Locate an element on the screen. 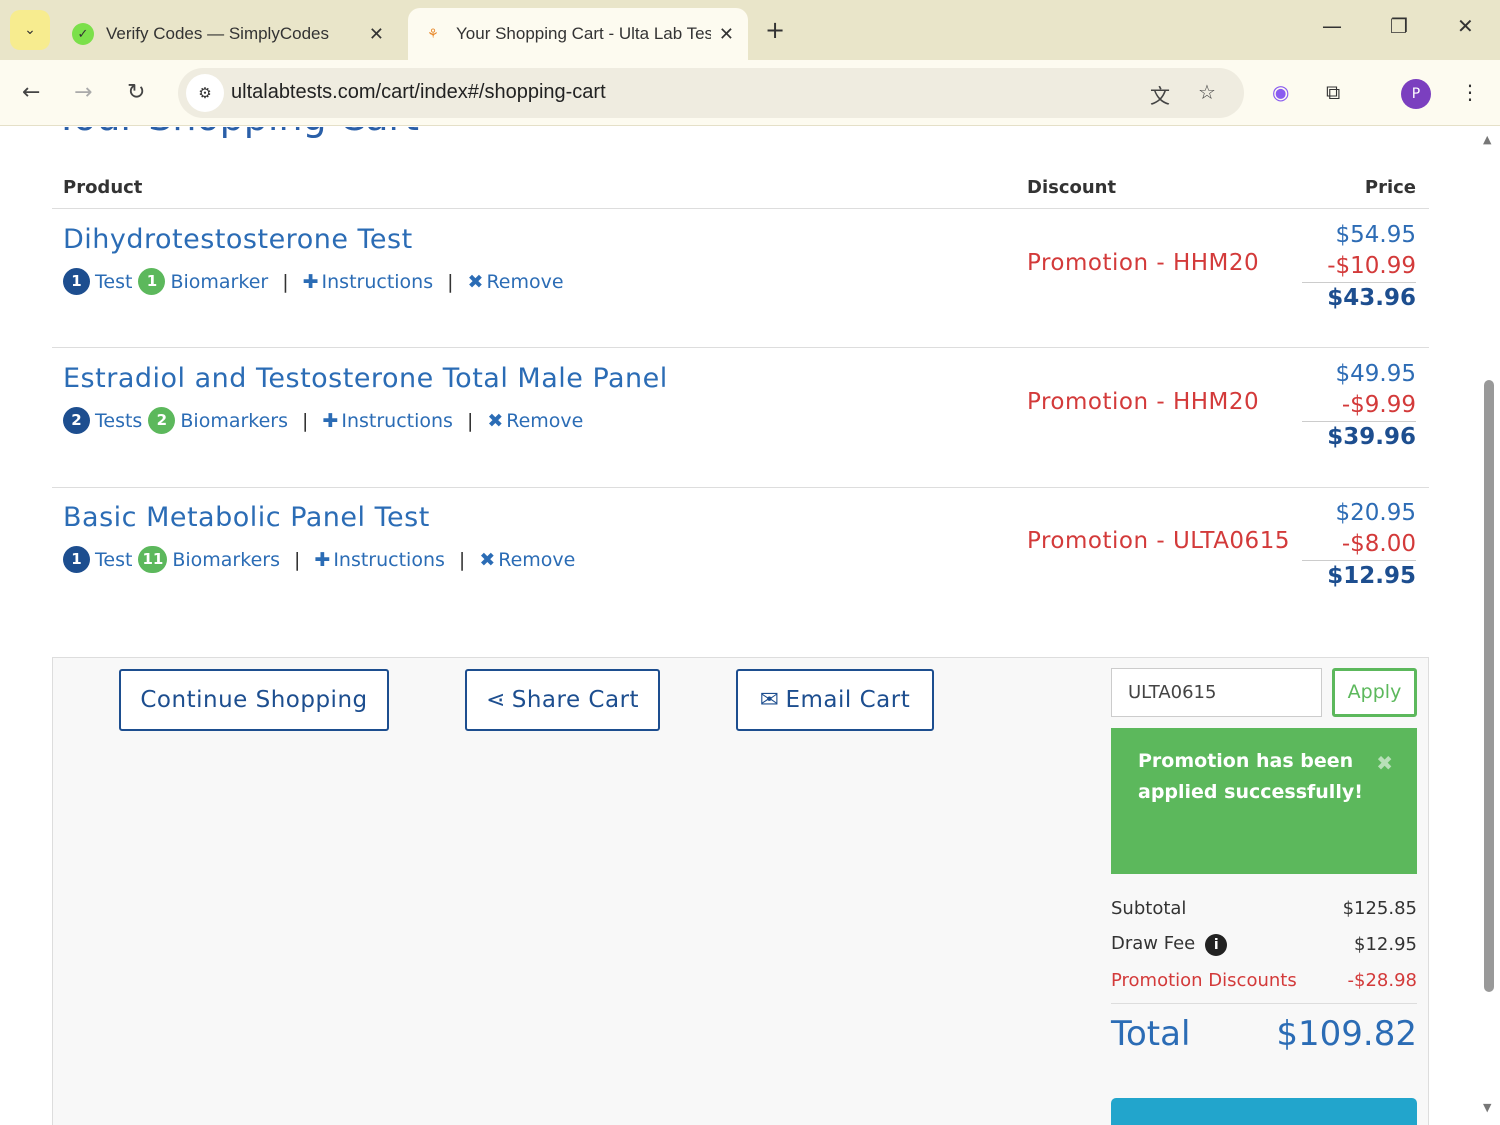 Image resolution: width=1500 pixels, height=1125 pixels. new-tab-icon: + is located at coordinates (775, 30).